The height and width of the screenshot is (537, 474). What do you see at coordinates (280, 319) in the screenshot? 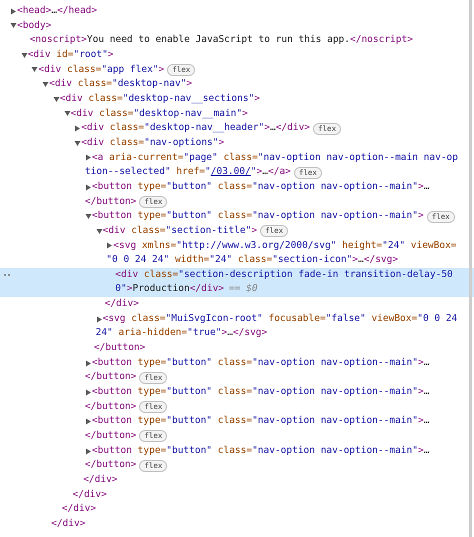
I see `code-line: <svg class="MuiSvgIcon-root" focusable="false" viewBox="0 0 24` at bounding box center [280, 319].